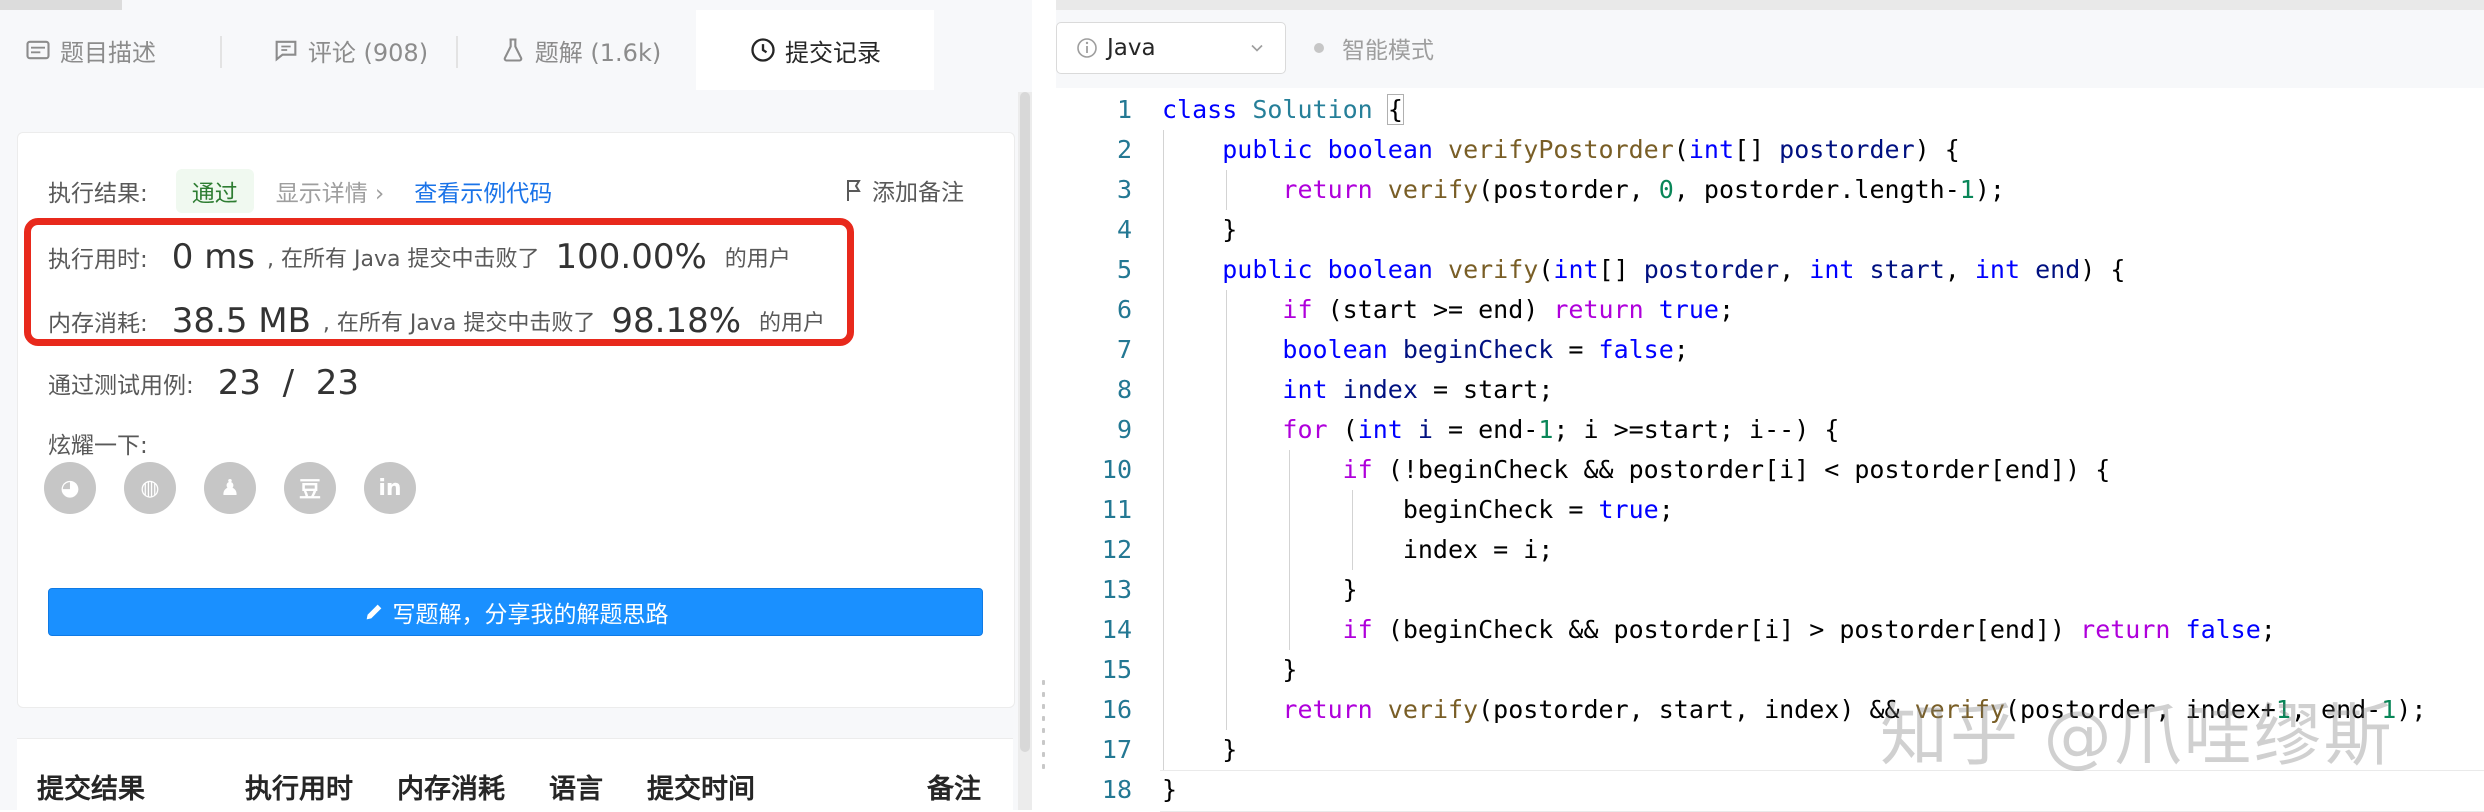 The width and height of the screenshot is (2484, 812). Describe the element at coordinates (515, 774) in the screenshot. I see `submission-table-header: 提交结果 执行用时 内存消耗 语言 提交时间 备注` at that location.